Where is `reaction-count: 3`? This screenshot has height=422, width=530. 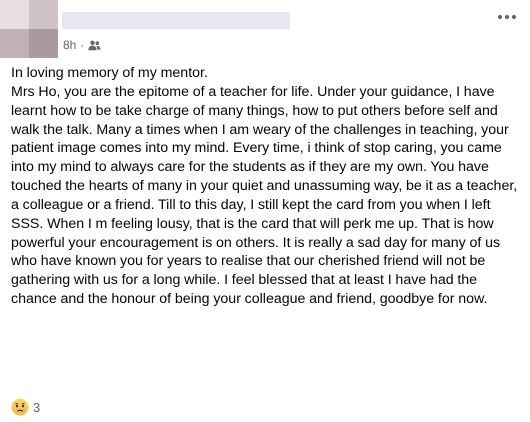
reaction-count: 3 is located at coordinates (37, 407).